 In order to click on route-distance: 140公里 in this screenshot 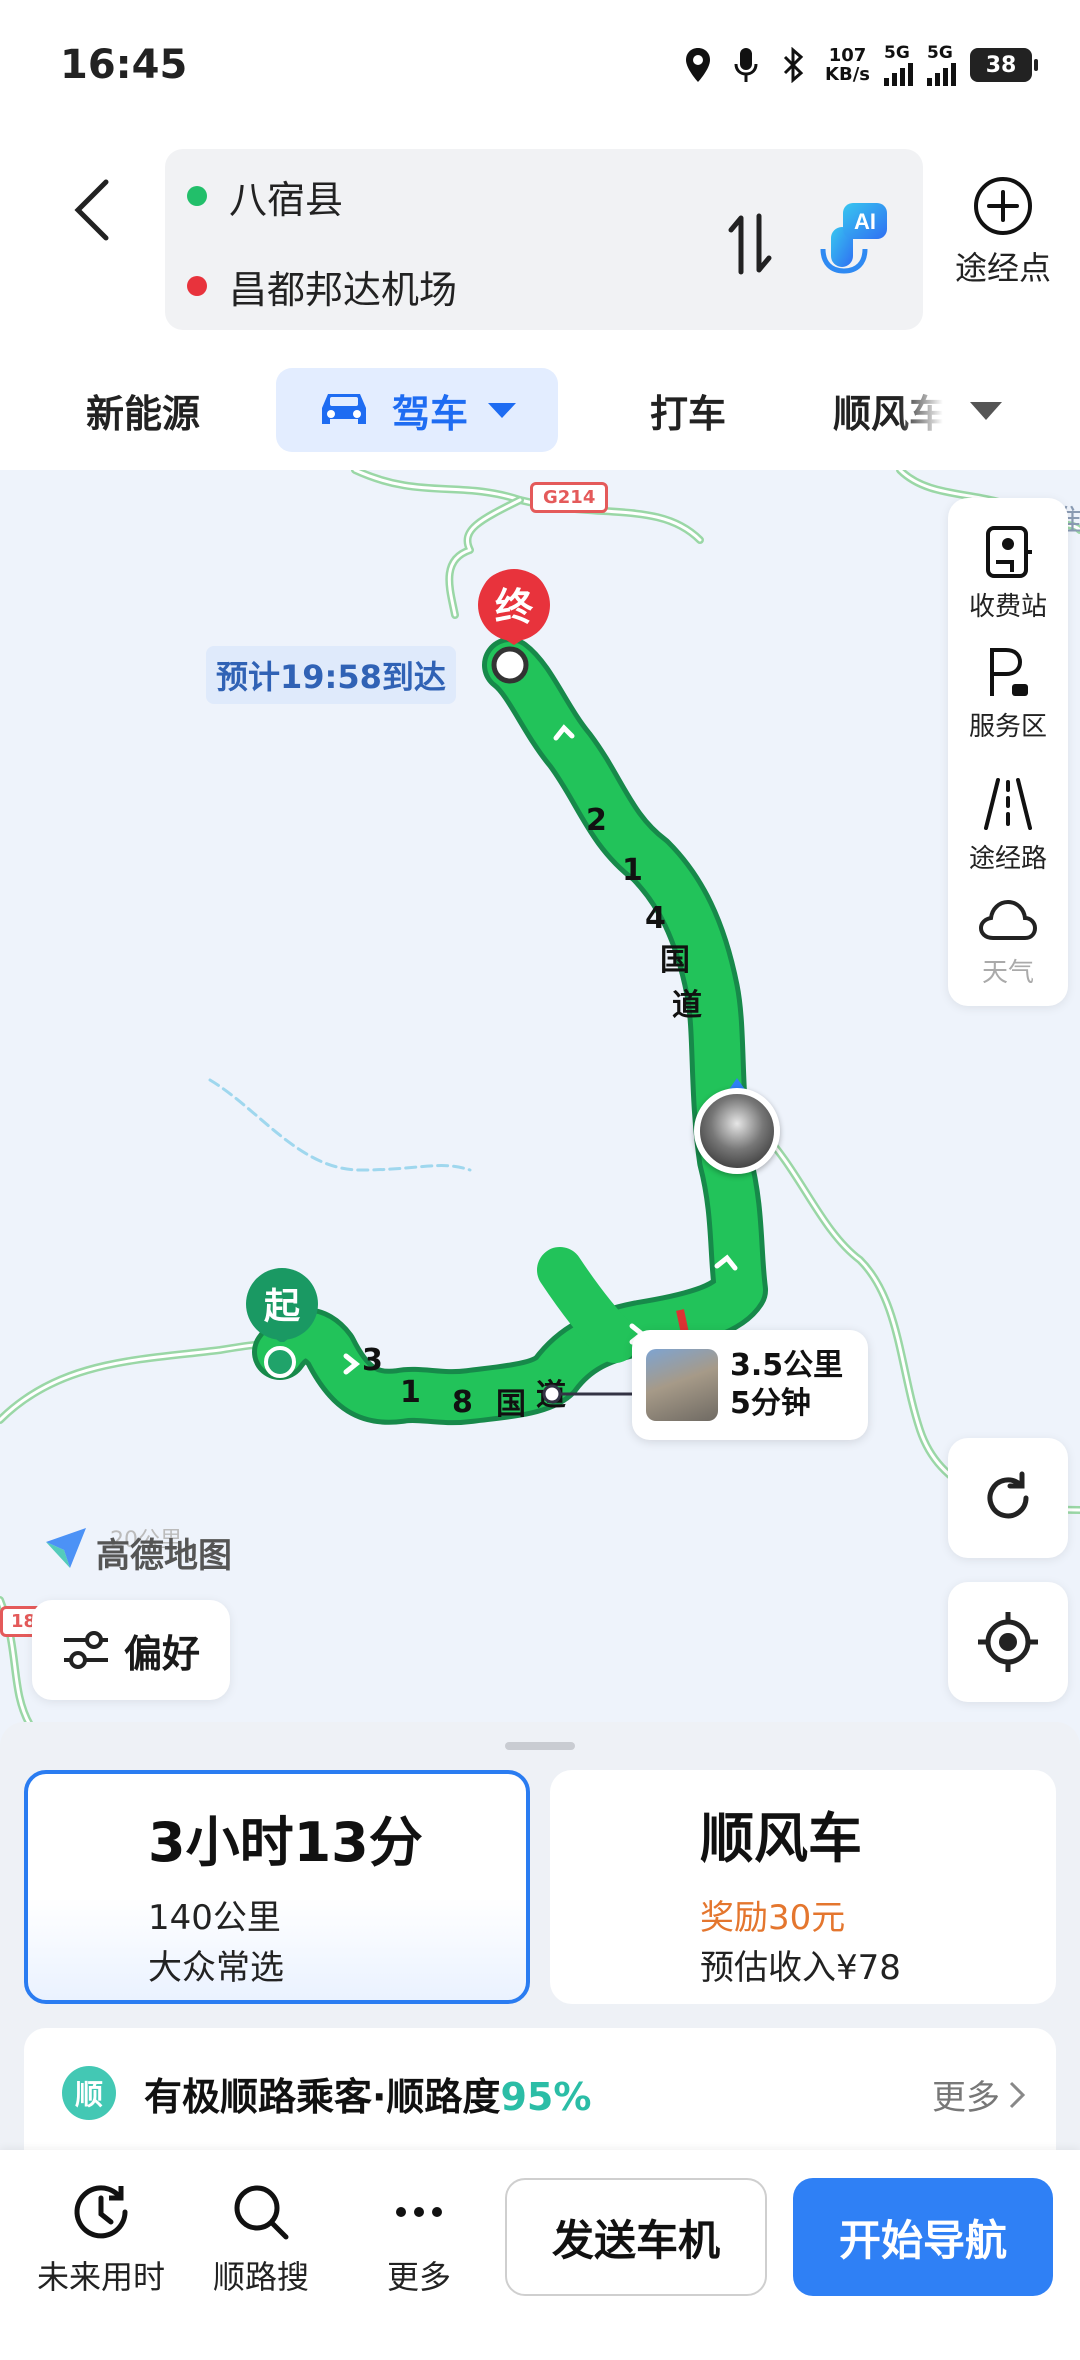, I will do `click(214, 1918)`.